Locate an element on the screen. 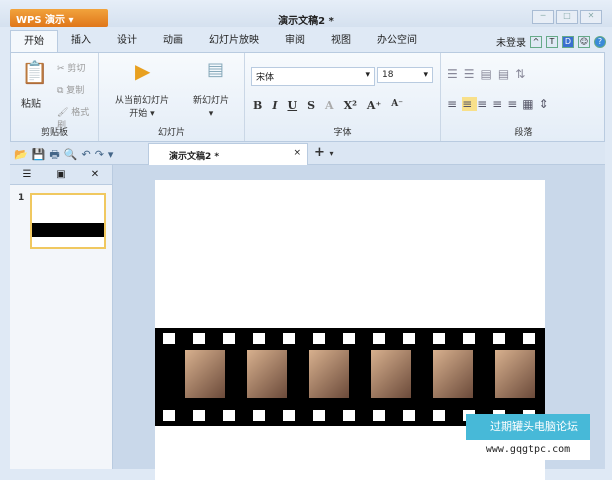 Image resolution: width=612 pixels, height=480 pixels. quick-access-toolbar: 📂💾🖶🔍↶↷▾ is located at coordinates (65, 155).